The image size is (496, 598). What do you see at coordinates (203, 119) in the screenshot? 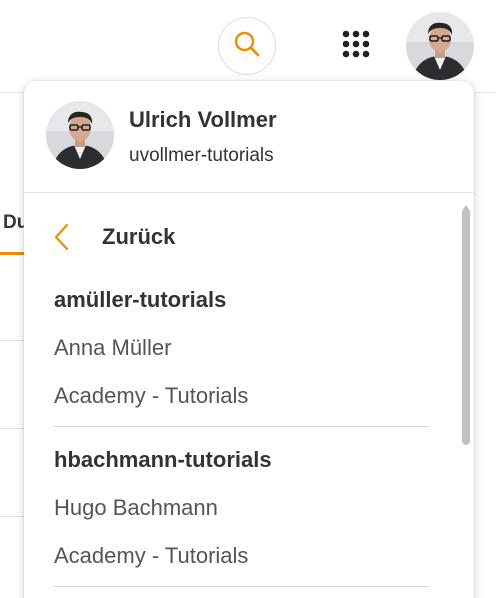
I see `user-name: Ulrich Vollmer` at bounding box center [203, 119].